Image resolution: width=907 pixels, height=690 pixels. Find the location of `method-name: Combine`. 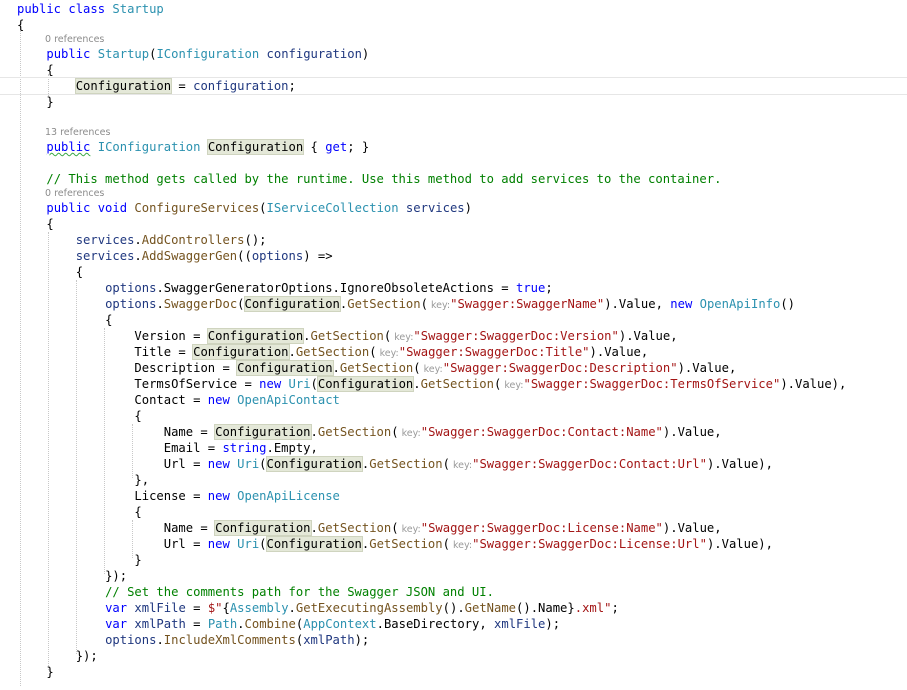

method-name: Combine is located at coordinates (270, 624).